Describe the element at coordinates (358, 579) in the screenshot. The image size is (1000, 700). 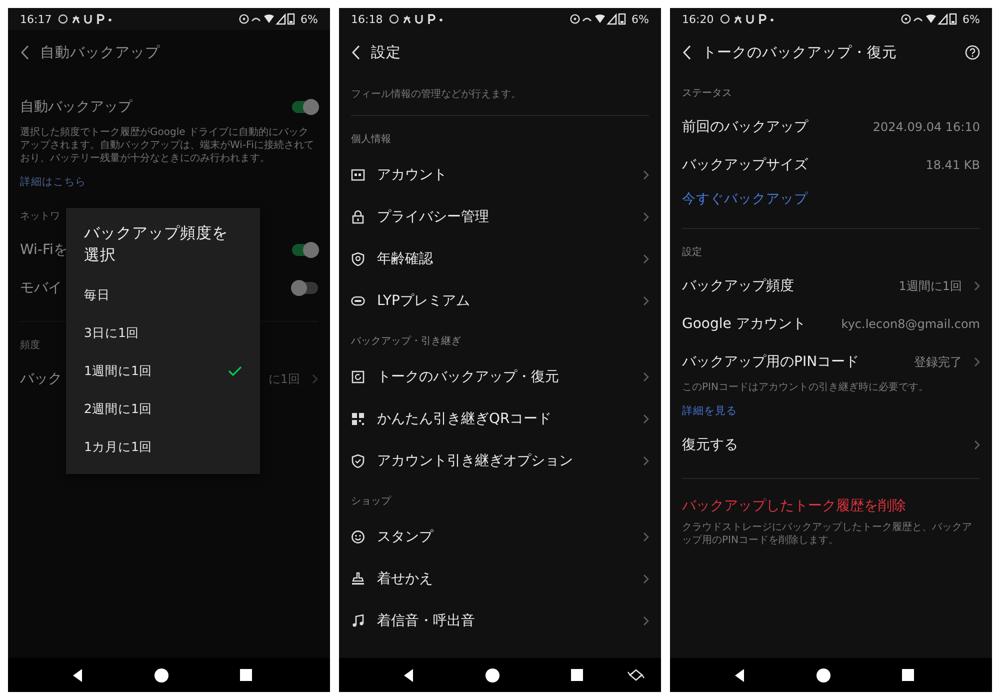
I see `brush-icon` at that location.